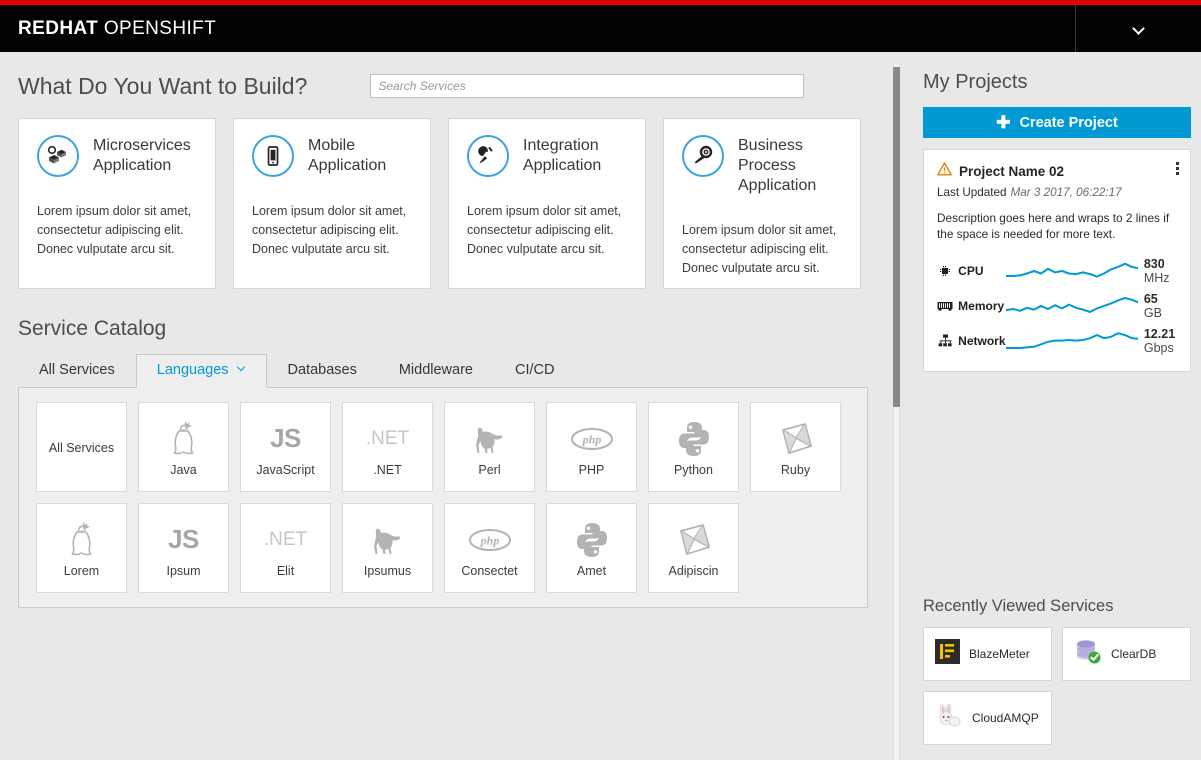 The width and height of the screenshot is (1201, 760). What do you see at coordinates (388, 540) in the screenshot?
I see `perl-camel-icon` at bounding box center [388, 540].